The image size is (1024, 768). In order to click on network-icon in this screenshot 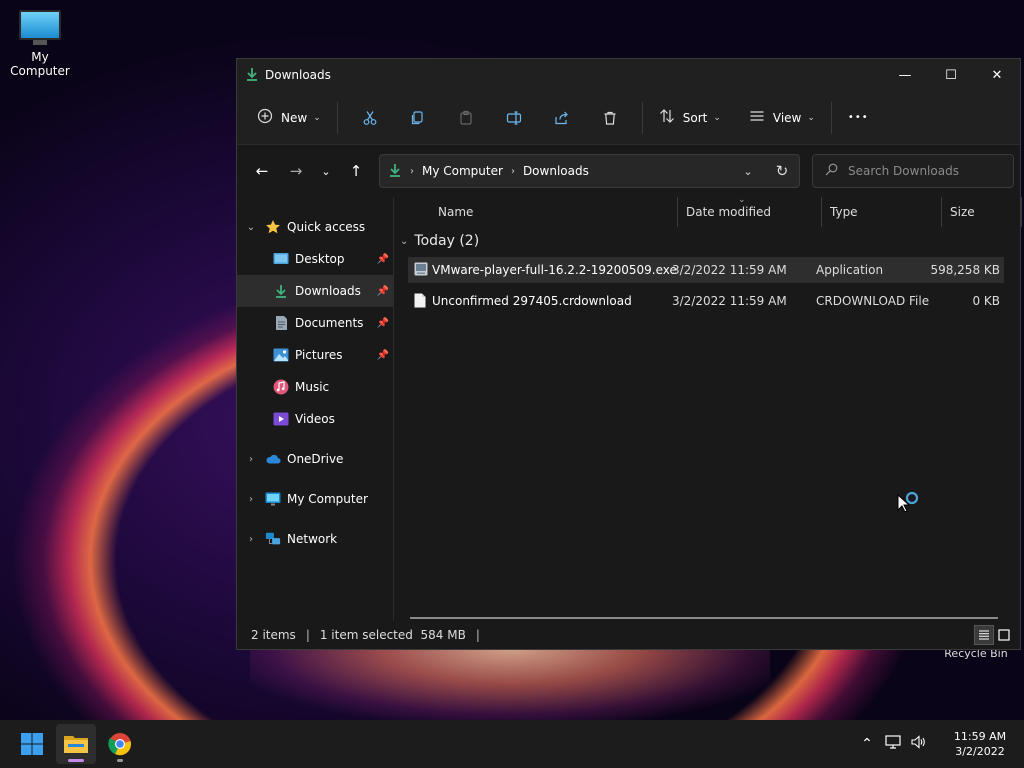, I will do `click(273, 539)`.